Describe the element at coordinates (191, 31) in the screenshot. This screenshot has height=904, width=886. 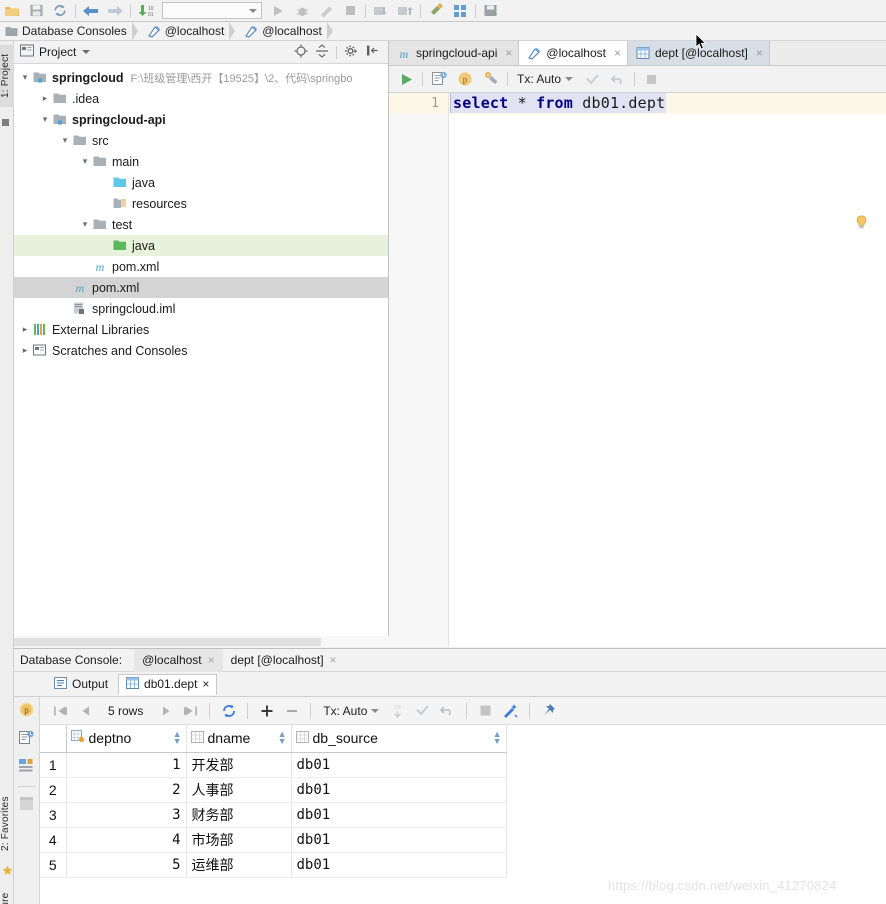
I see `breadcrumb-console-1: @localhost` at that location.